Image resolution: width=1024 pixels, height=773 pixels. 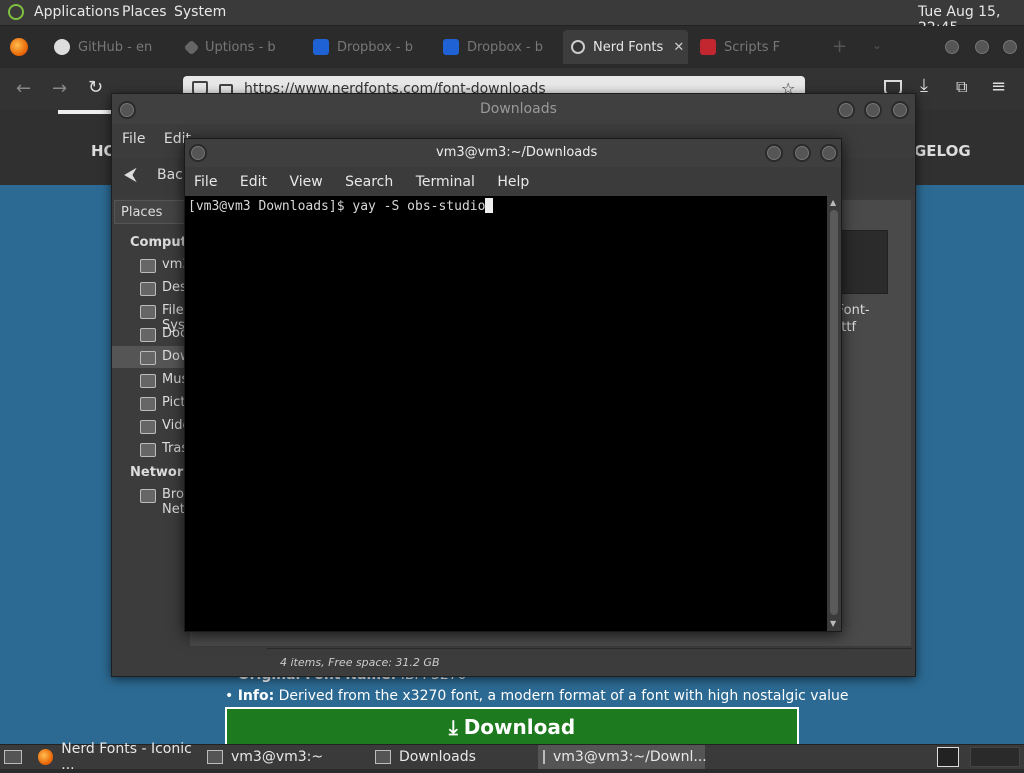 I want to click on browser-minimize-icon, so click(x=952, y=47).